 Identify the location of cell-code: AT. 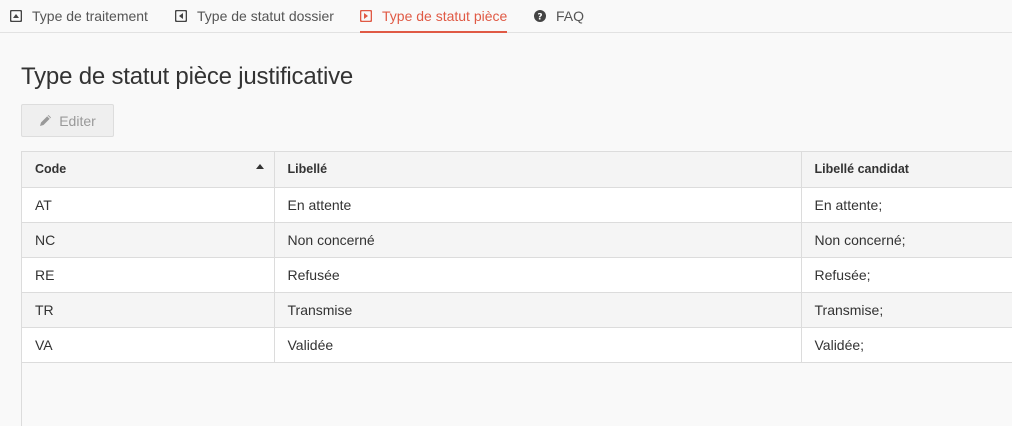
(148, 205).